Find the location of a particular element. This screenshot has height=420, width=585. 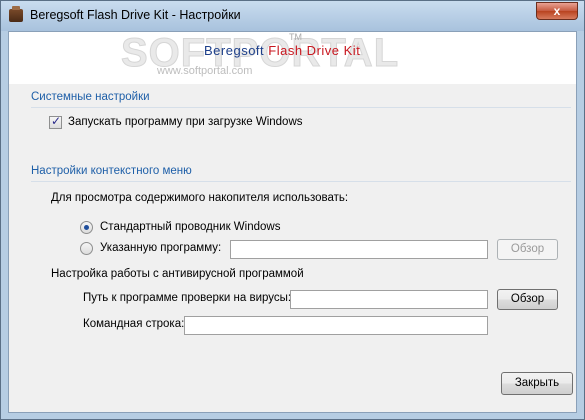

checkmark-icon: ✓ is located at coordinates (56, 121).